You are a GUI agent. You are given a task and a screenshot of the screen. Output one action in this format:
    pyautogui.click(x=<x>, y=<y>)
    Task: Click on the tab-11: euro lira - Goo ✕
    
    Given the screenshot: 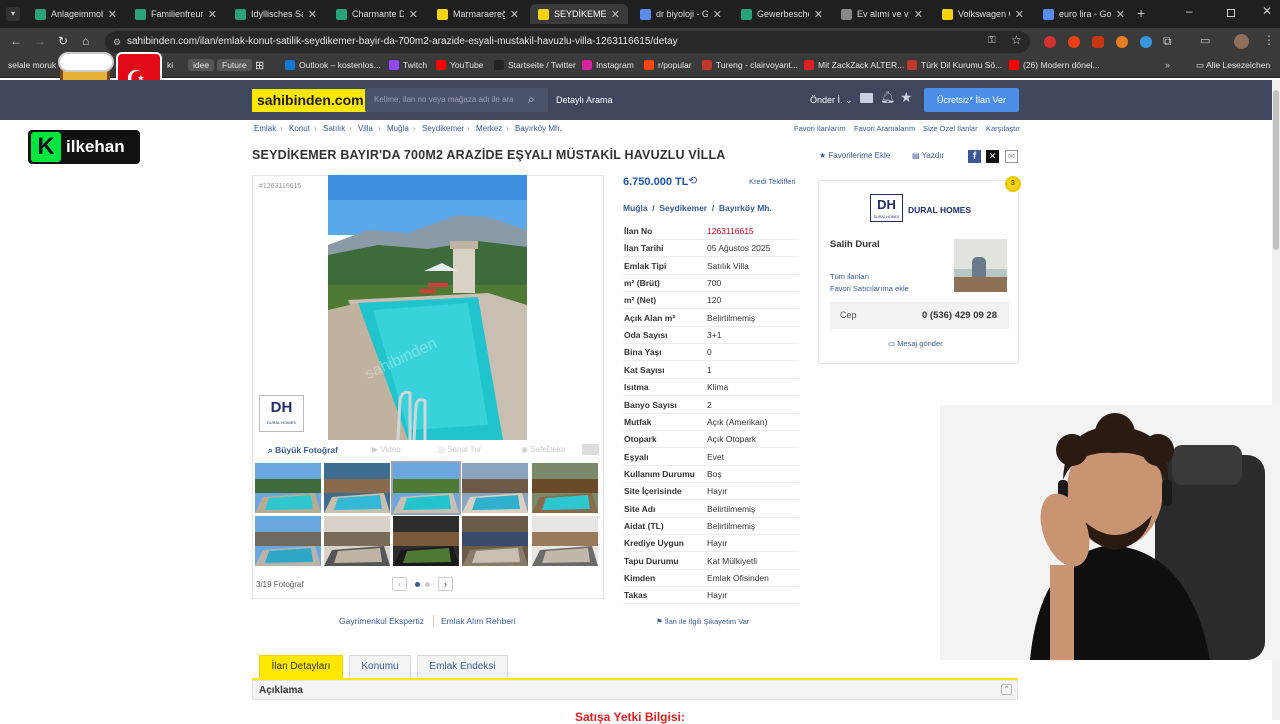 What is the action you would take?
    pyautogui.click(x=1084, y=14)
    